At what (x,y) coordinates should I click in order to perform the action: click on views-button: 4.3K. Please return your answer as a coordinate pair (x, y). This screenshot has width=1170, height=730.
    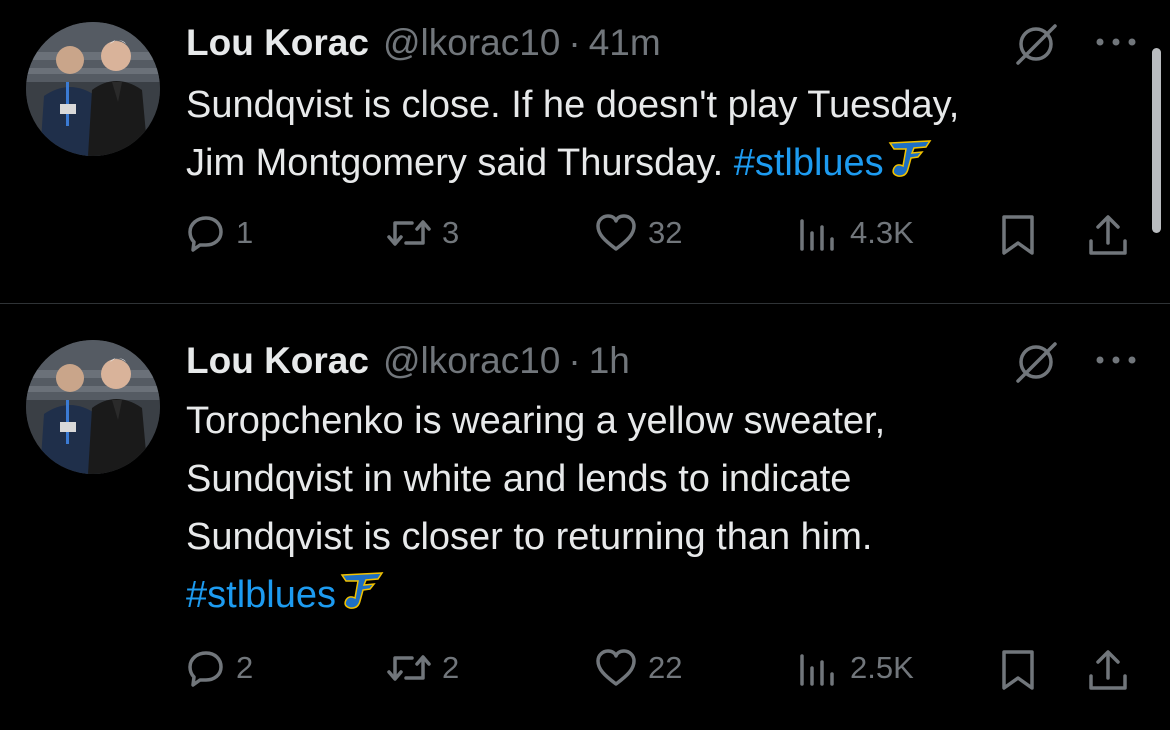
    Looking at the image, I should click on (855, 233).